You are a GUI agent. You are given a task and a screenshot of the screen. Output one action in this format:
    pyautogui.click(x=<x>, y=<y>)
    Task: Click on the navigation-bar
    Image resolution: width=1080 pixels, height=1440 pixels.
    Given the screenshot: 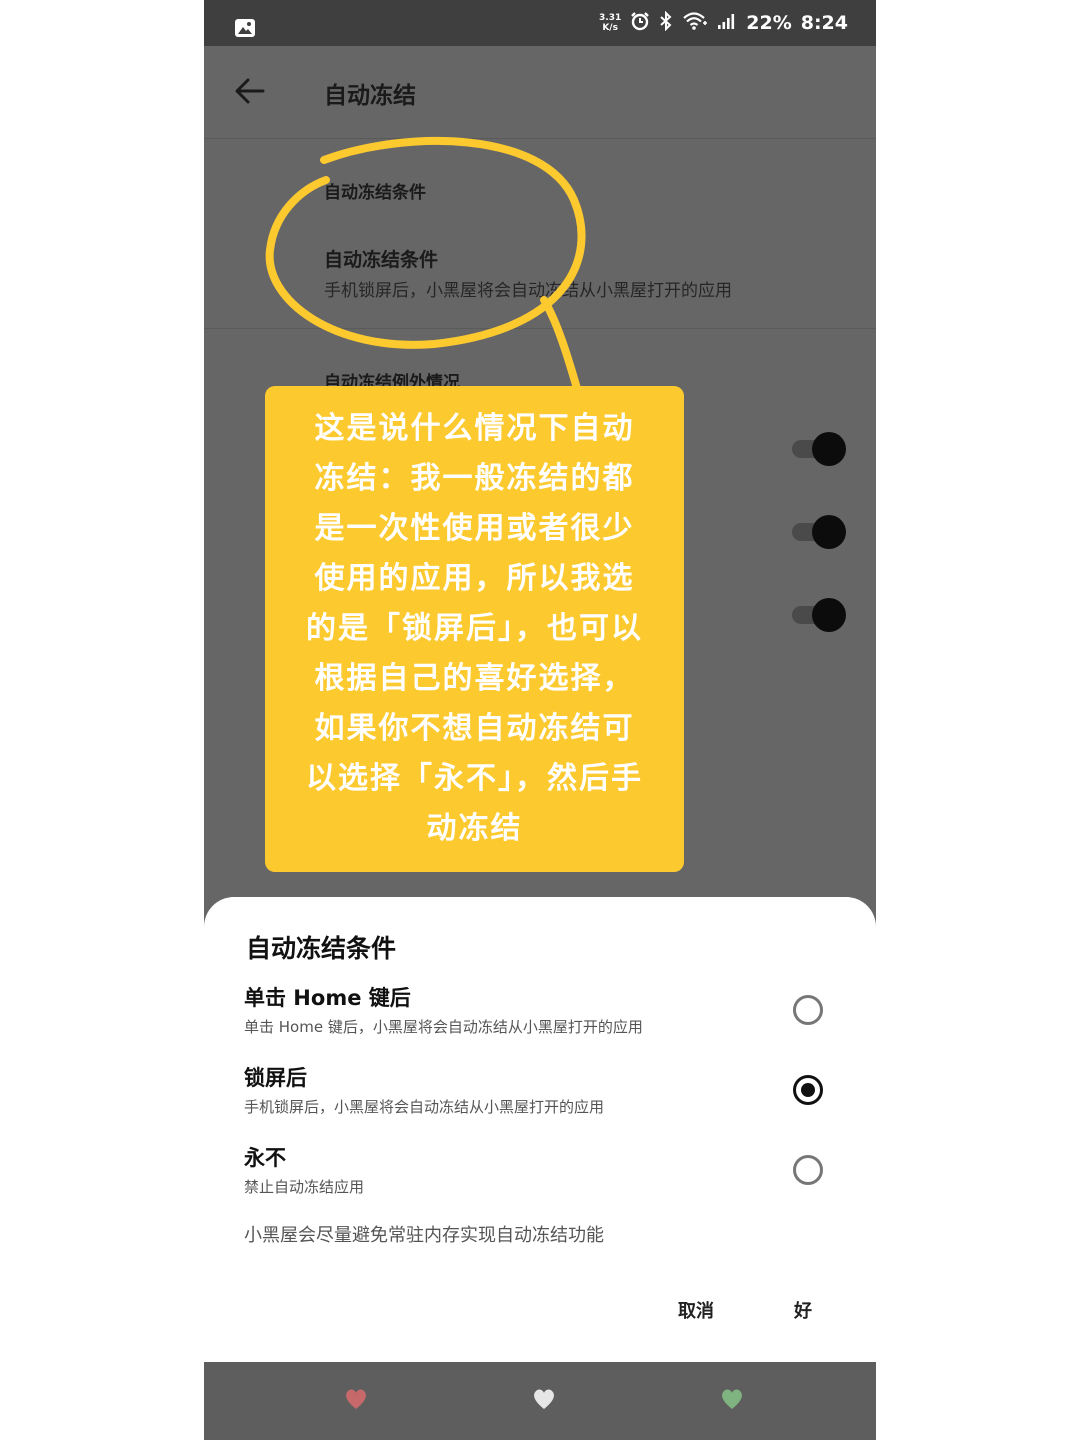 What is the action you would take?
    pyautogui.click(x=540, y=1401)
    